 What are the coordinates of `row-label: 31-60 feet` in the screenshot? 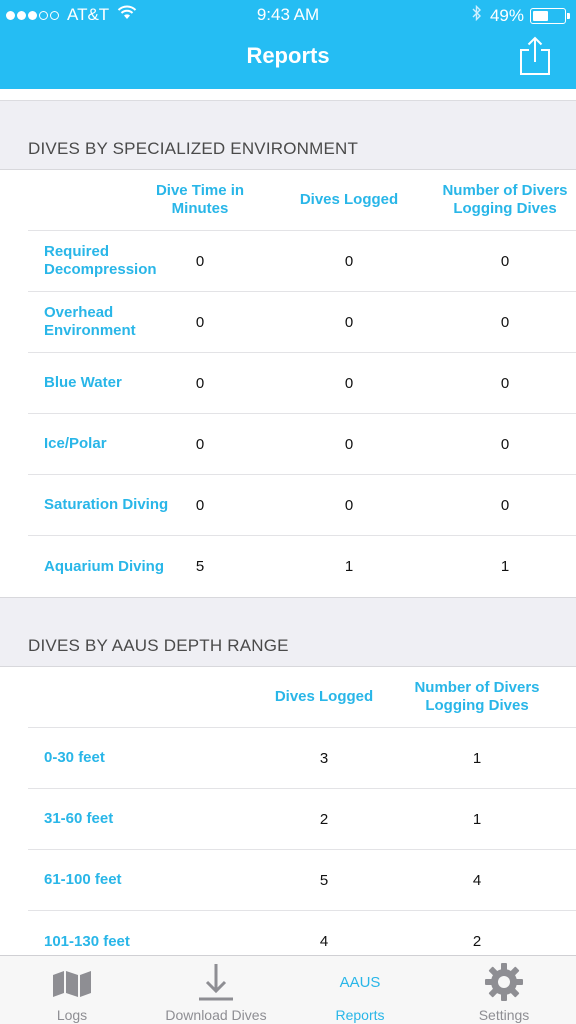 It's located at (79, 818).